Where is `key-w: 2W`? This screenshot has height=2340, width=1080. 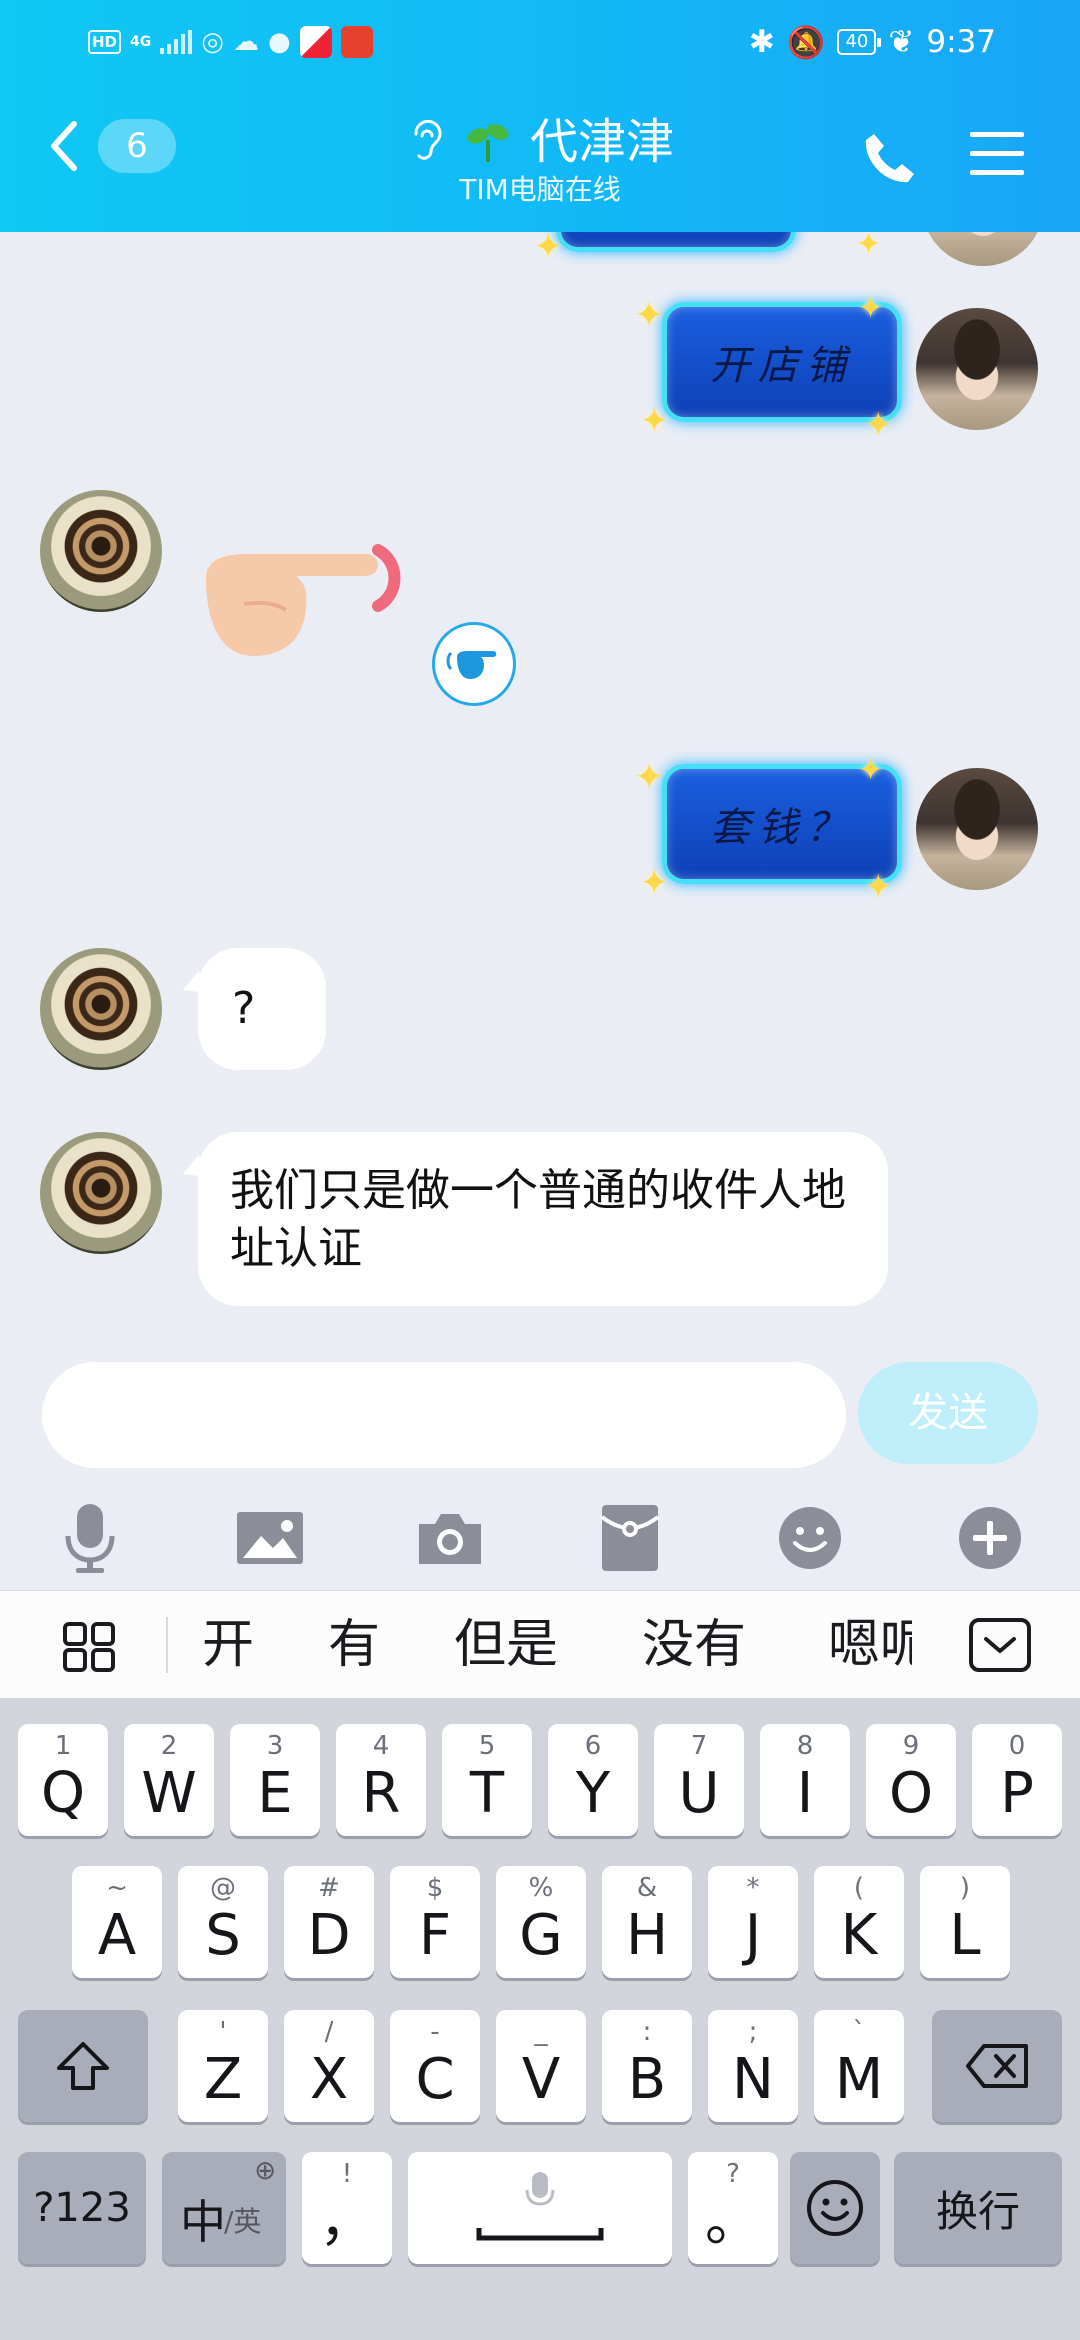
key-w: 2W is located at coordinates (169, 1780).